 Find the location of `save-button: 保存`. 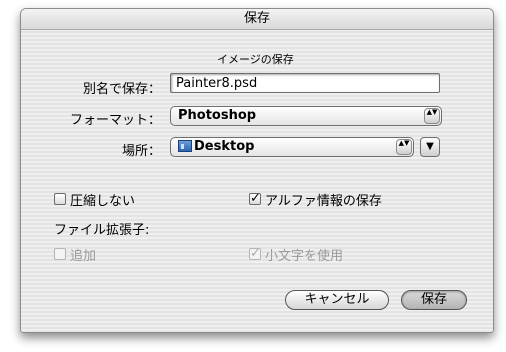

save-button: 保存 is located at coordinates (434, 300).